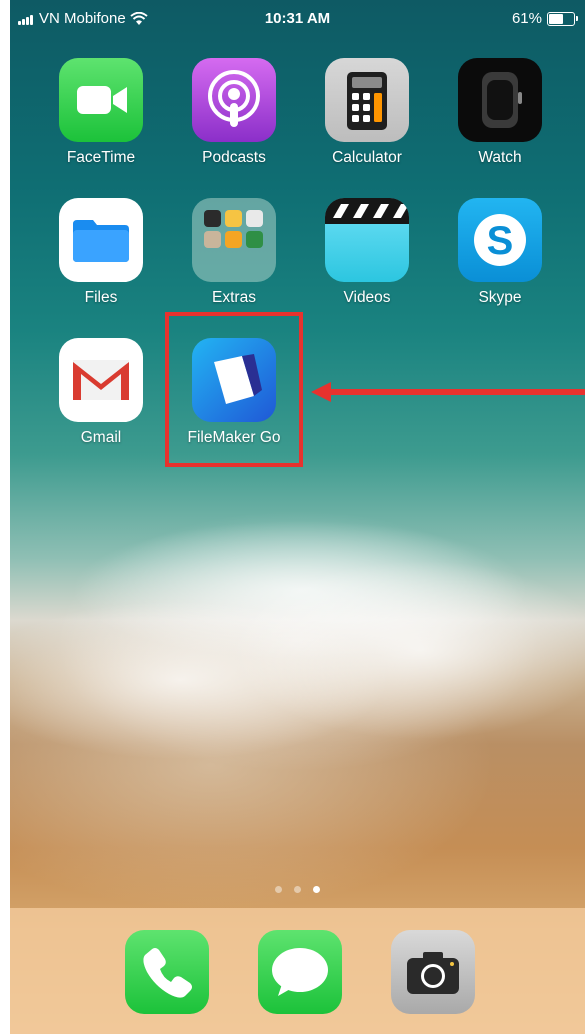 The height and width of the screenshot is (1034, 585). I want to click on app-podcasts: Podcasts, so click(234, 112).